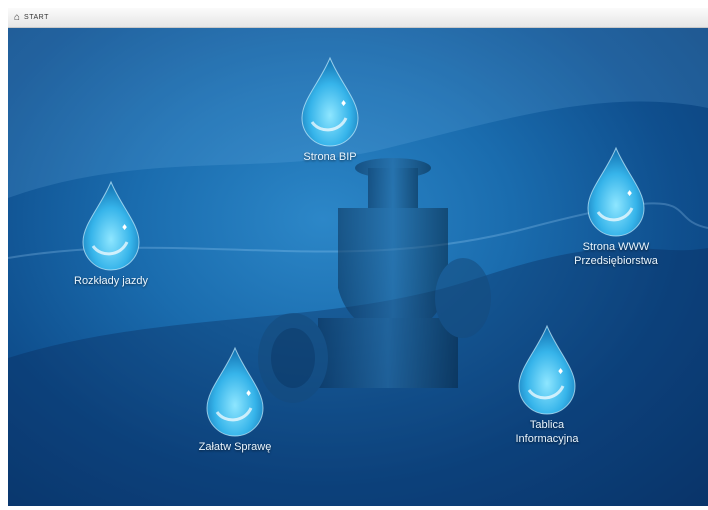 The height and width of the screenshot is (510, 708). Describe the element at coordinates (36, 17) in the screenshot. I see `window-title: START` at that location.